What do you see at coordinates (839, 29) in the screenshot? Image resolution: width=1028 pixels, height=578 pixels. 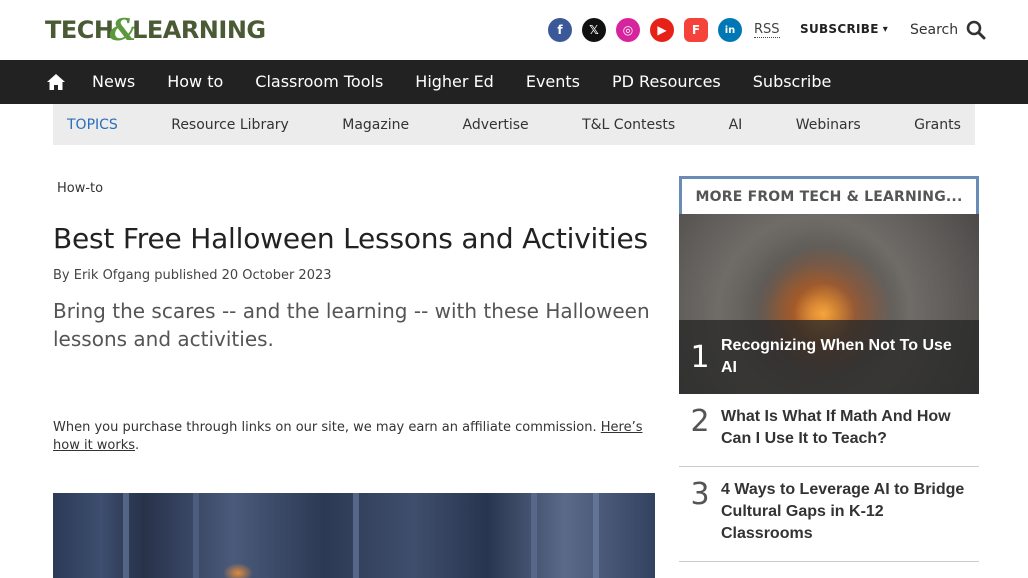 I see `subscribe-label: SUBSCRIBE` at bounding box center [839, 29].